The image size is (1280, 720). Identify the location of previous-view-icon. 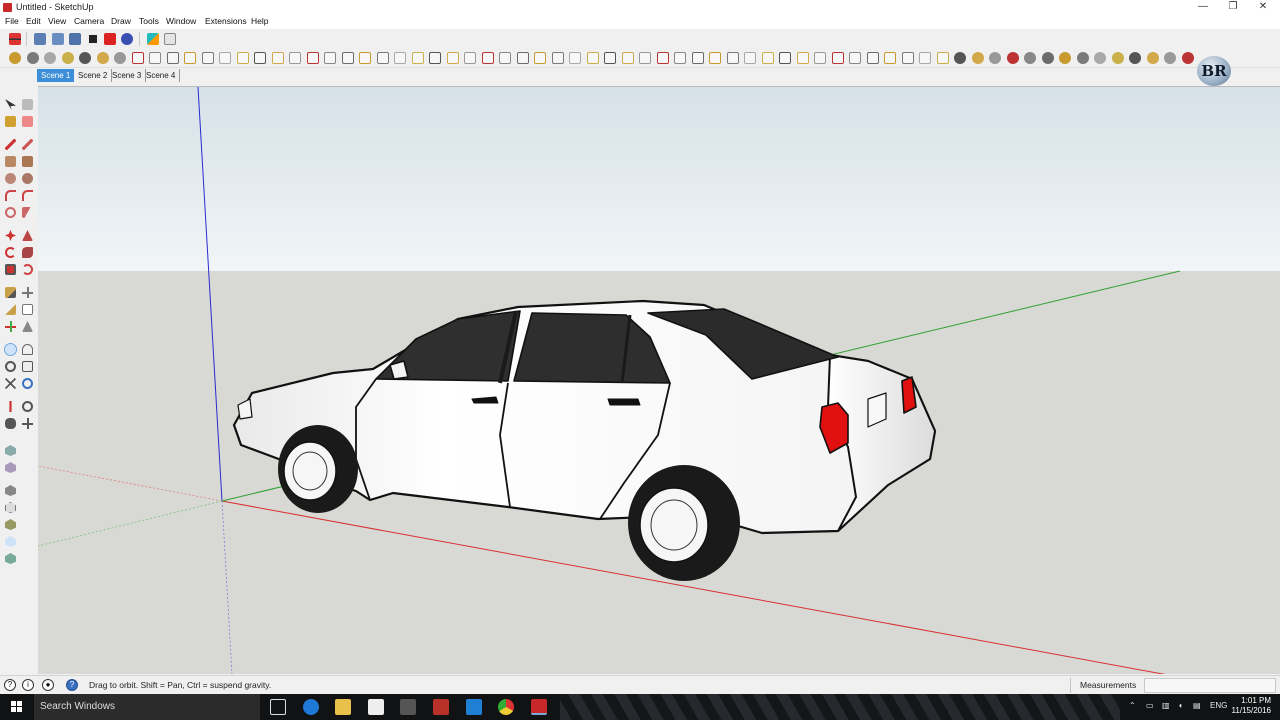
(27, 383).